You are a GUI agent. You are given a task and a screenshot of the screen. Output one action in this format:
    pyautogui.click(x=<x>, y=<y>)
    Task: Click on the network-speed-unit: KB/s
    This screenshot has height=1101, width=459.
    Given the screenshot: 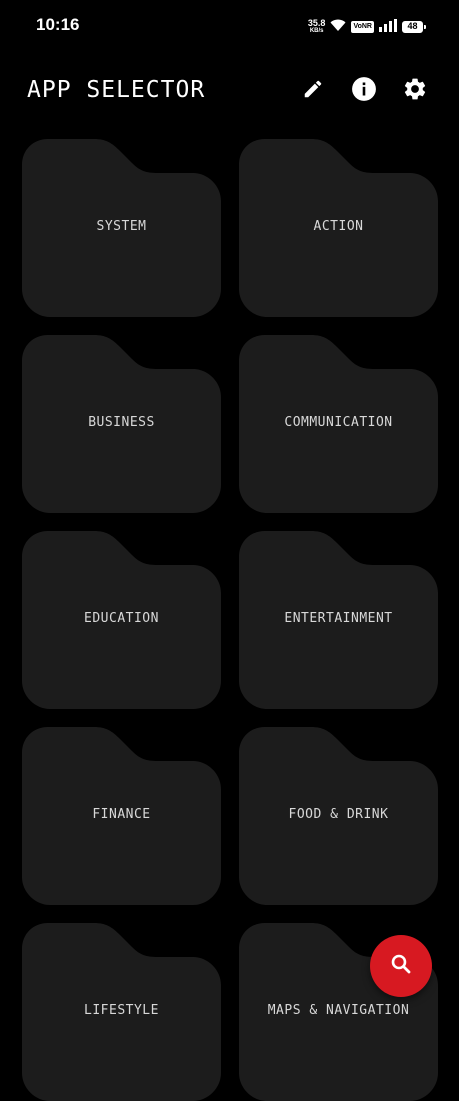 What is the action you would take?
    pyautogui.click(x=316, y=30)
    